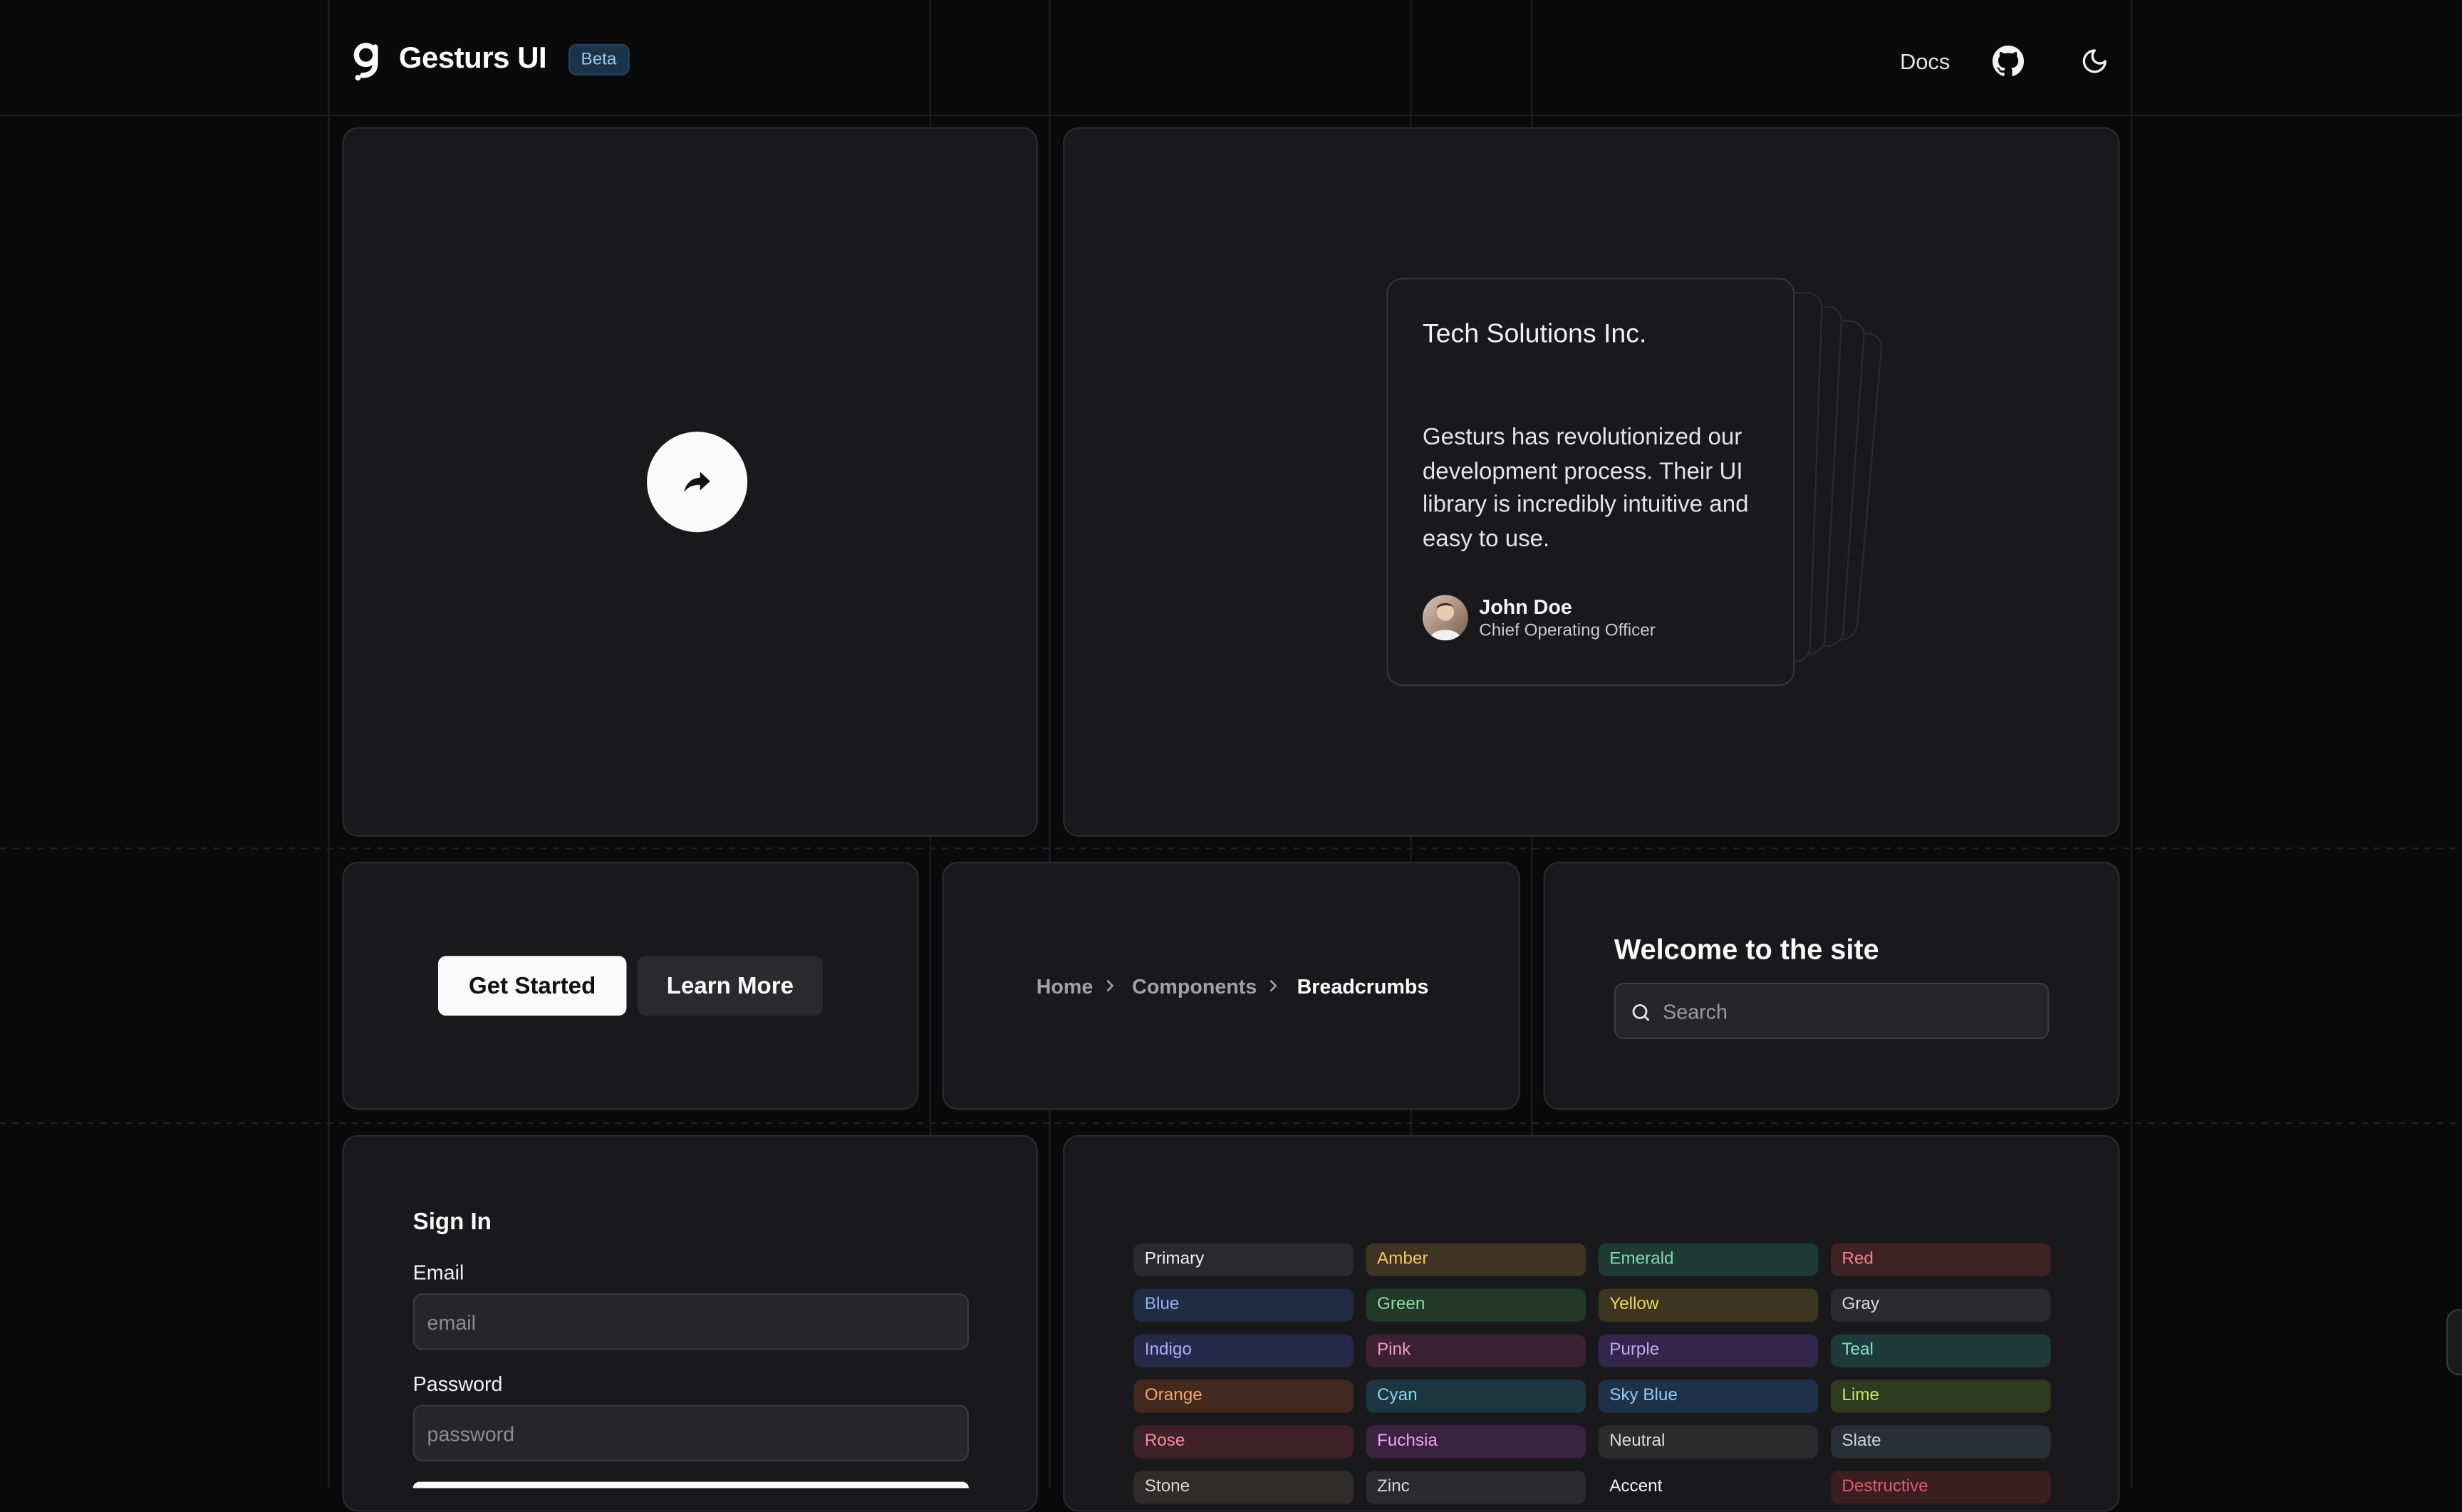 This screenshot has width=2462, height=1512. I want to click on badge-pink: Pink, so click(1476, 1350).